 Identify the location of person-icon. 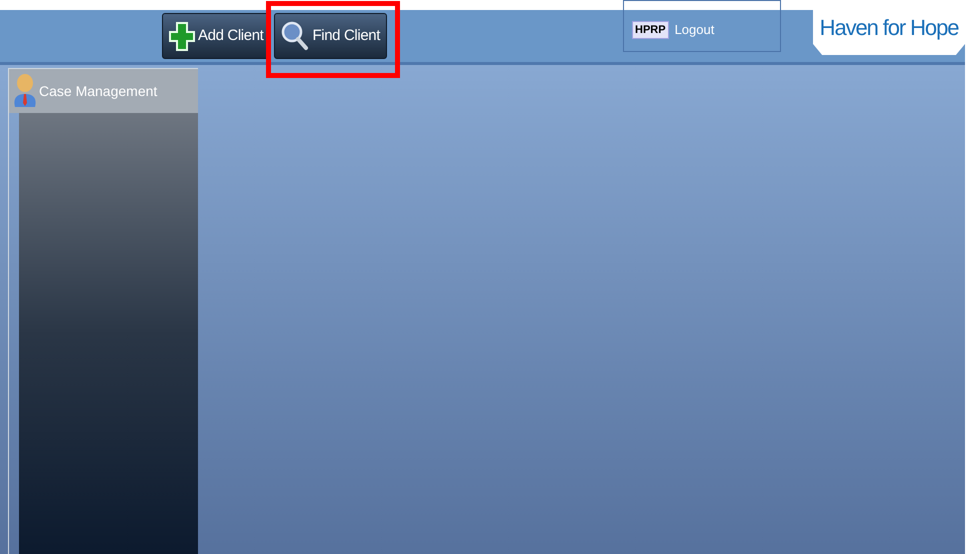
(25, 91).